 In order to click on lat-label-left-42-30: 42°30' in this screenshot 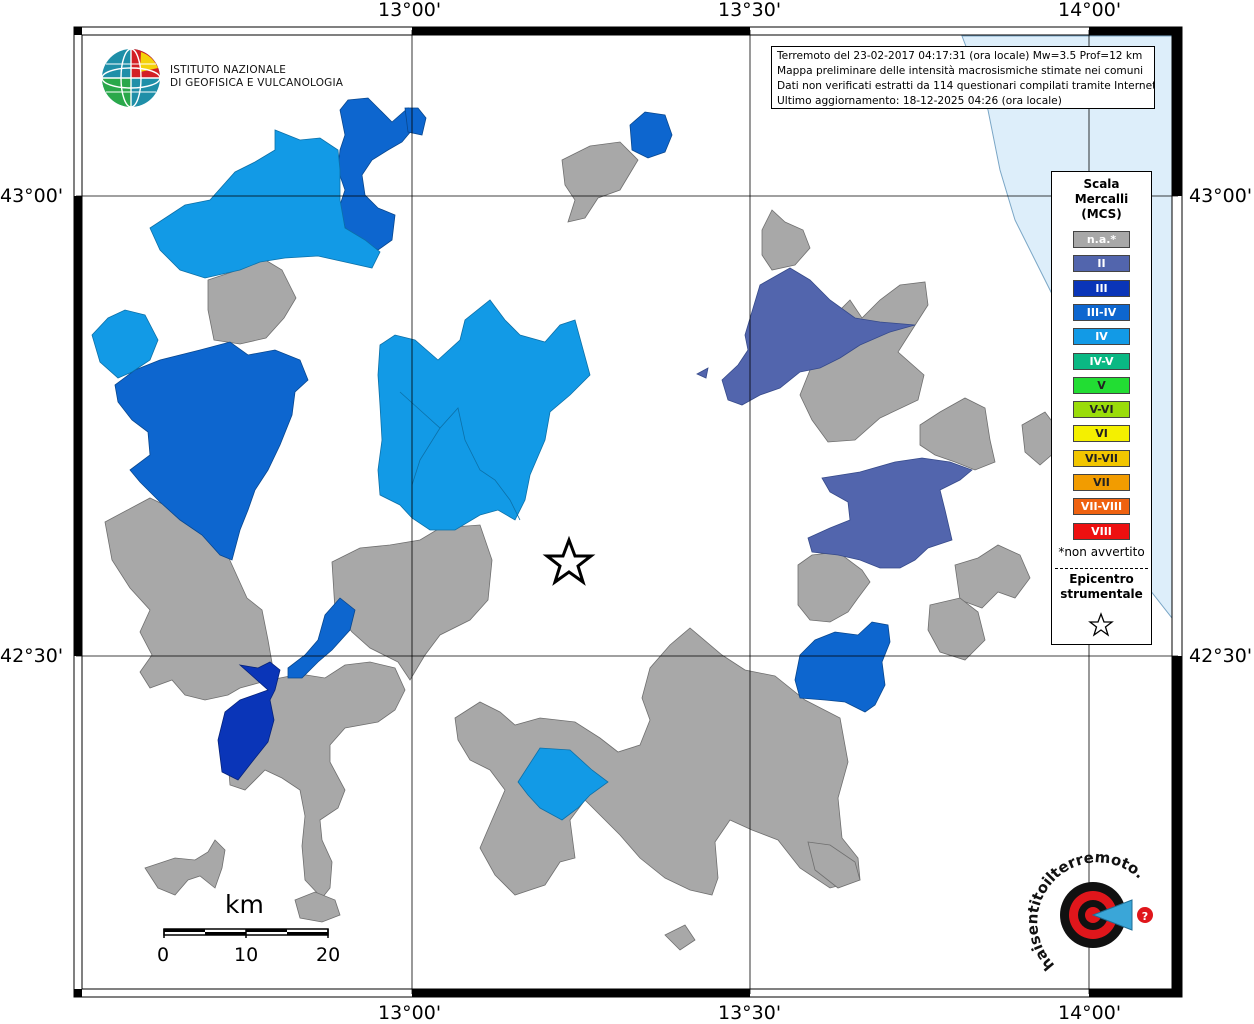, I will do `click(32, 656)`.